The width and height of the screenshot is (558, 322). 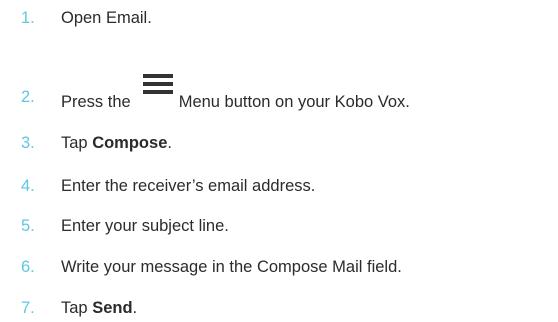 What do you see at coordinates (235, 93) in the screenshot?
I see `step-text: Press the Menu button on your Kobo Vox.` at bounding box center [235, 93].